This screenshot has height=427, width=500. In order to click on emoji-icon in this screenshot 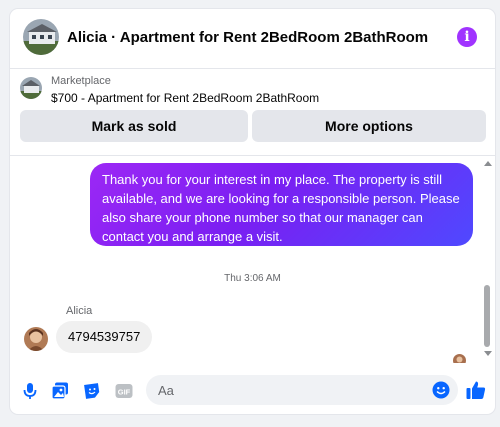, I will do `click(441, 390)`.